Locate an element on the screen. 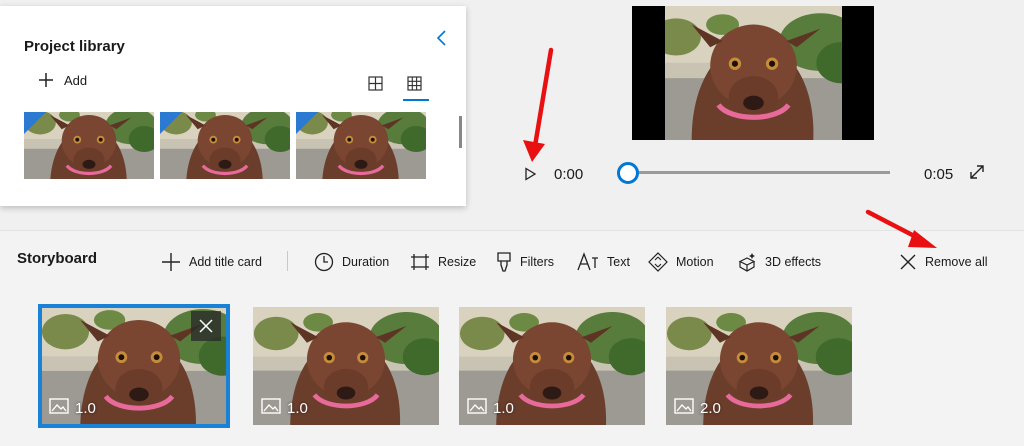 The height and width of the screenshot is (446, 1024). 3d-effects-label: 3D effects is located at coordinates (793, 262).